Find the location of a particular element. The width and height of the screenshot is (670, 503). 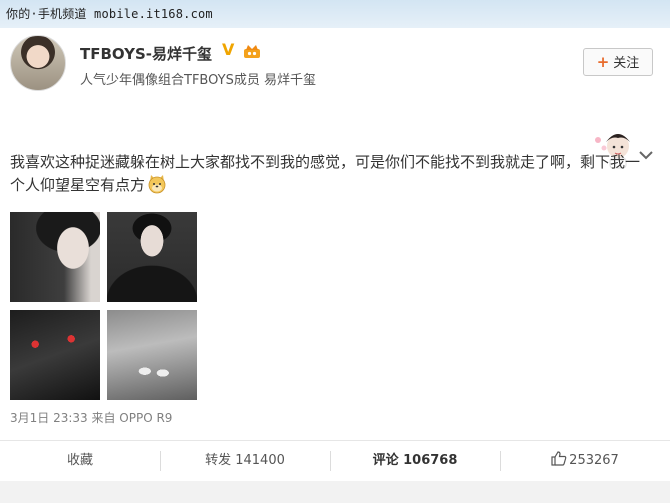

action-bar: 收藏 转发 141400 评论 106768 253267 is located at coordinates (335, 461).